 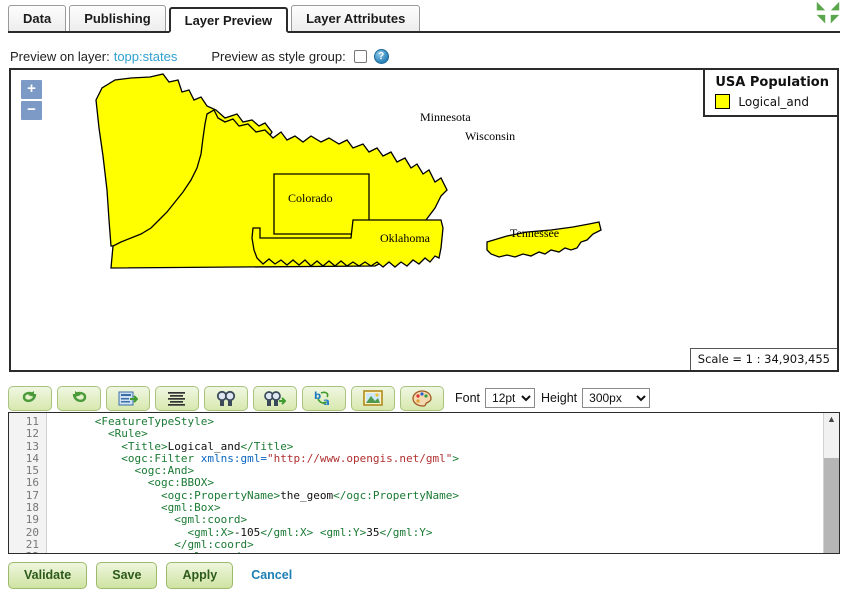 What do you see at coordinates (228, 20) in the screenshot?
I see `tab-layer-preview: Layer Preview` at bounding box center [228, 20].